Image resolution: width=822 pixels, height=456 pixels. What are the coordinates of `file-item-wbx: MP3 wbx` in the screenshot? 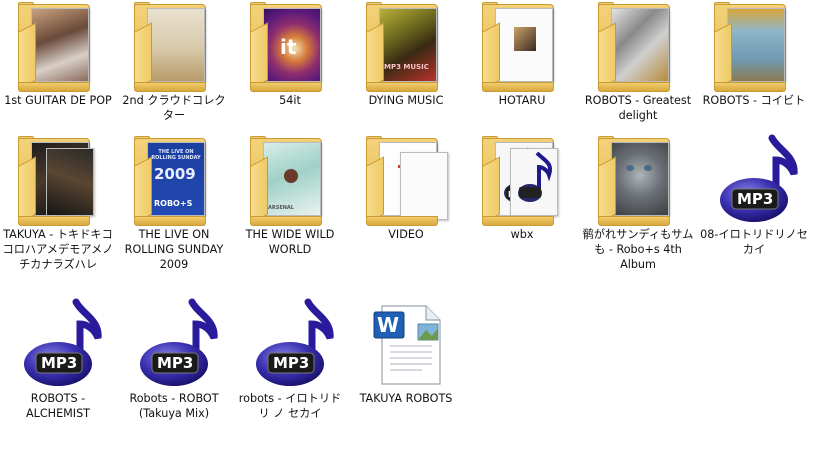 It's located at (522, 188).